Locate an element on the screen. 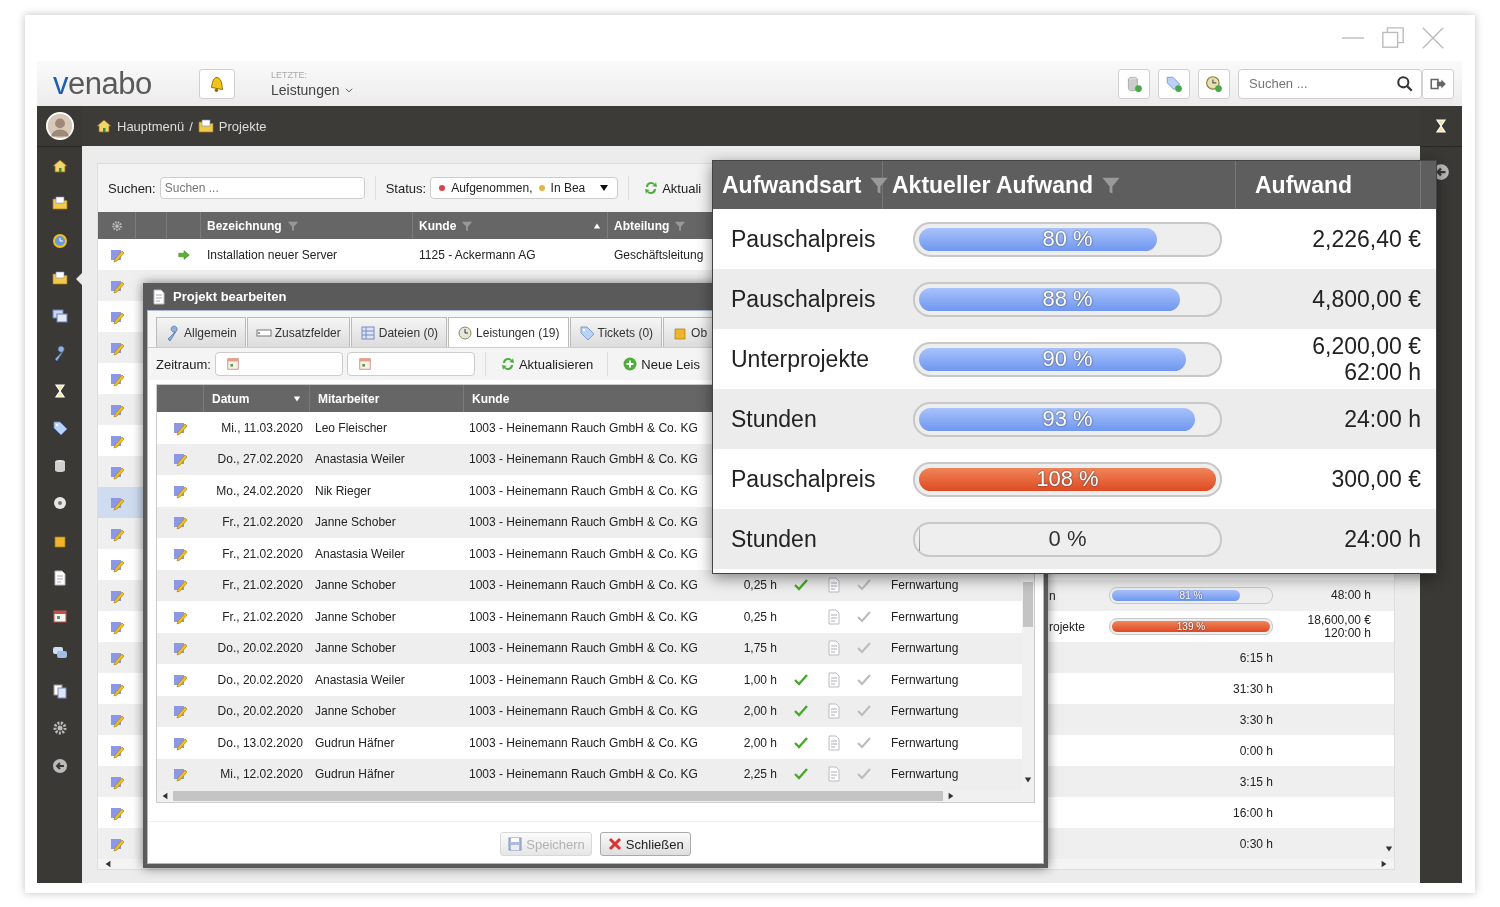 Image resolution: width=1500 pixels, height=907 pixels. table-cell: Geschäftsleitung is located at coordinates (659, 254).